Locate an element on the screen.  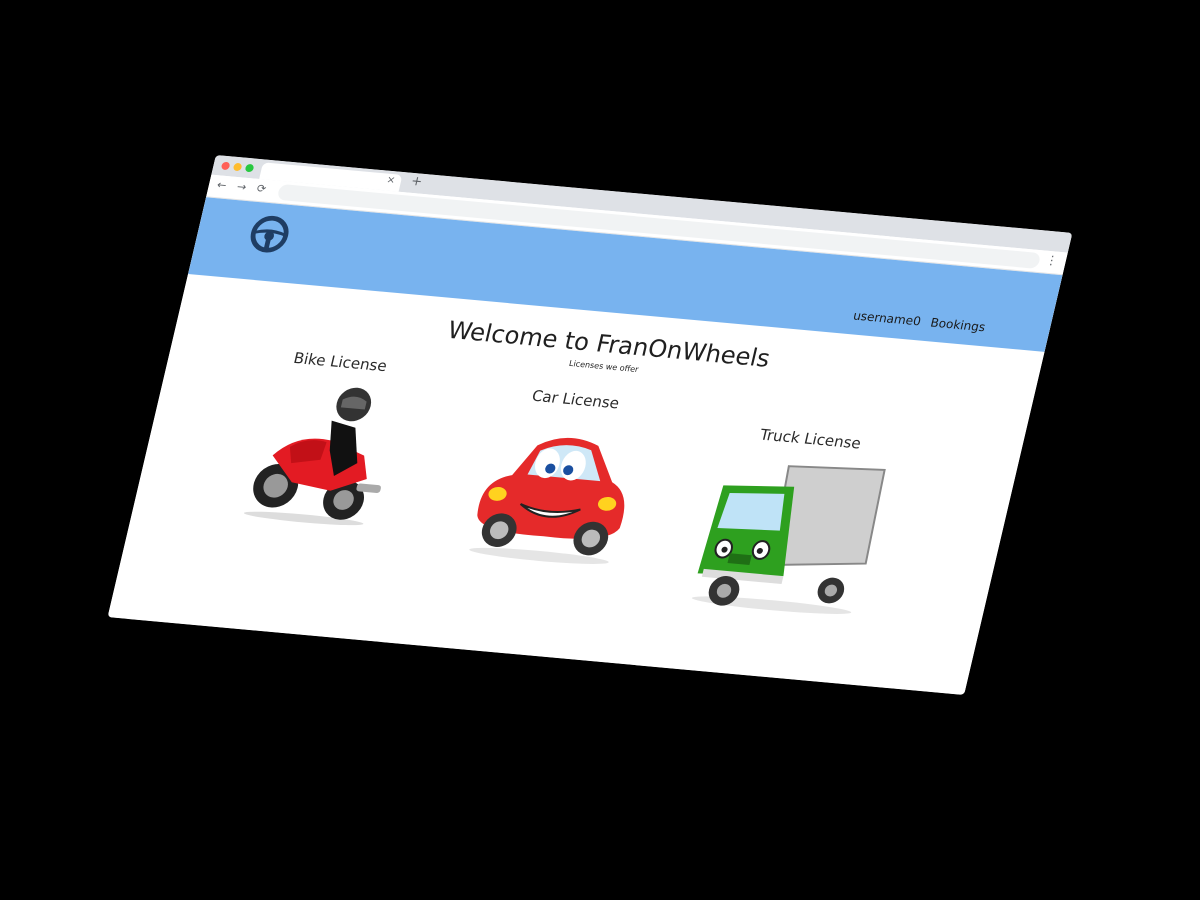
license-card-truck: Truck License is located at coordinates (790, 524).